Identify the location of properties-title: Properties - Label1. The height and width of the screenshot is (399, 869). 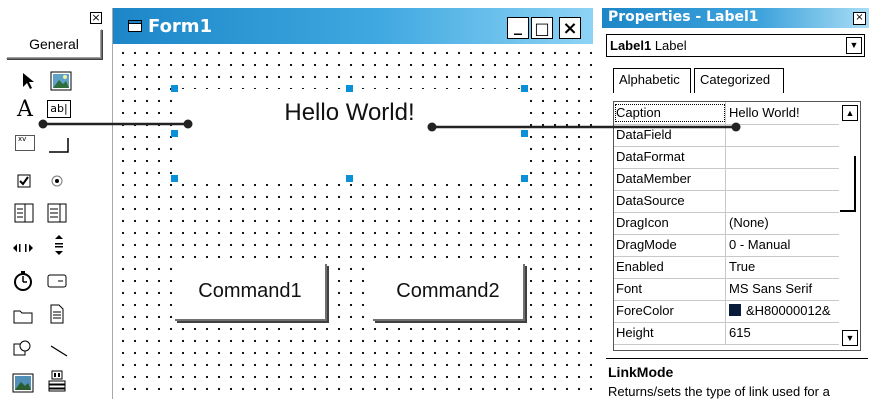
(683, 17).